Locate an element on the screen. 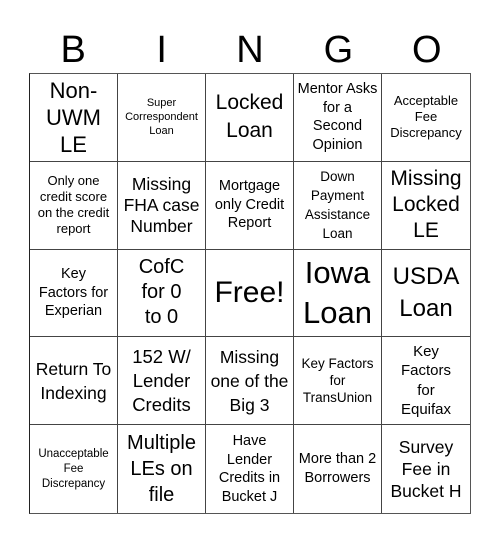  header-letter-o: O is located at coordinates (427, 50).